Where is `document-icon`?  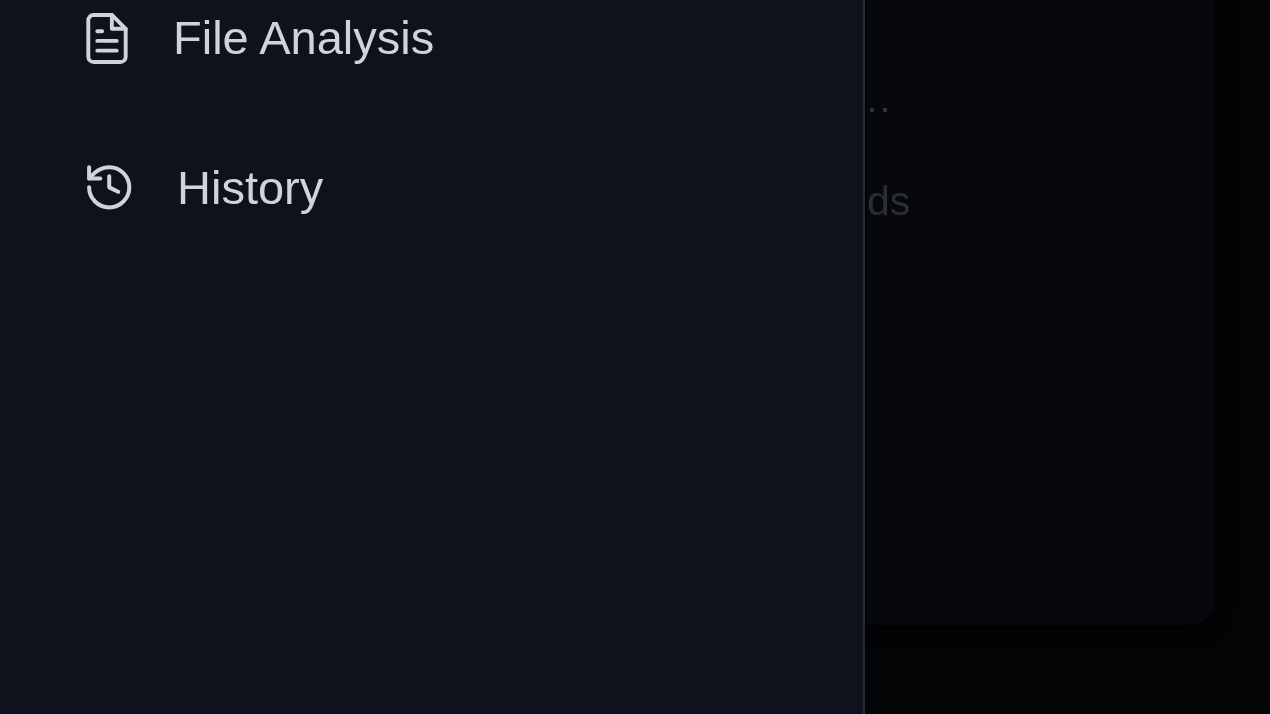 document-icon is located at coordinates (107, 38).